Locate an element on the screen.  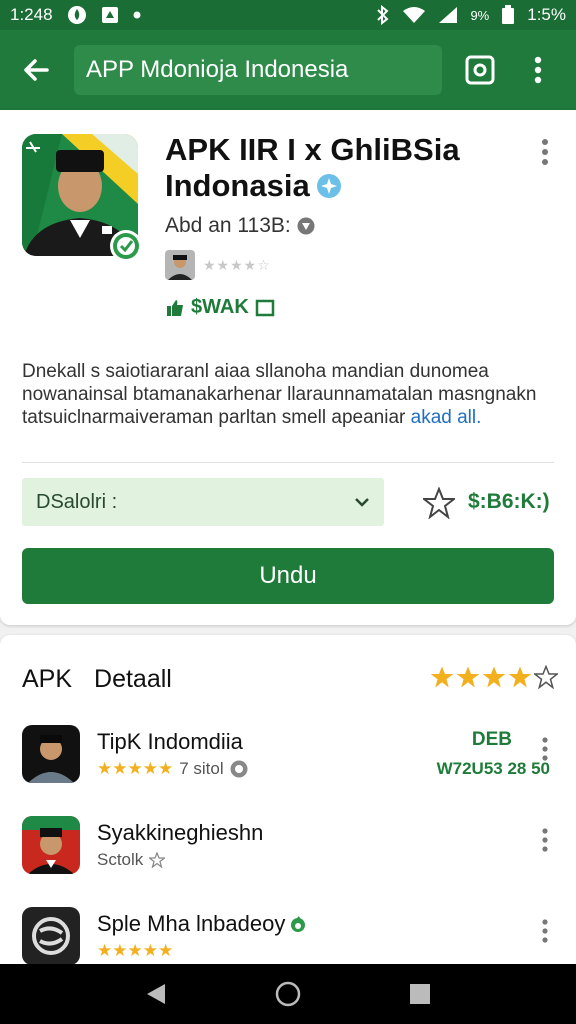
battery-text: 9% is located at coordinates (480, 15).